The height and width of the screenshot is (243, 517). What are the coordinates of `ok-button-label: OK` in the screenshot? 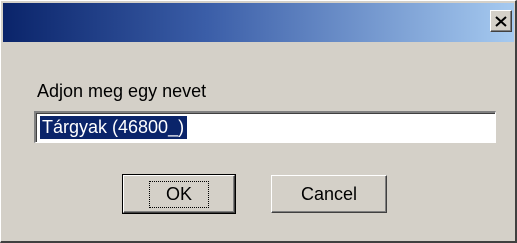 It's located at (179, 194).